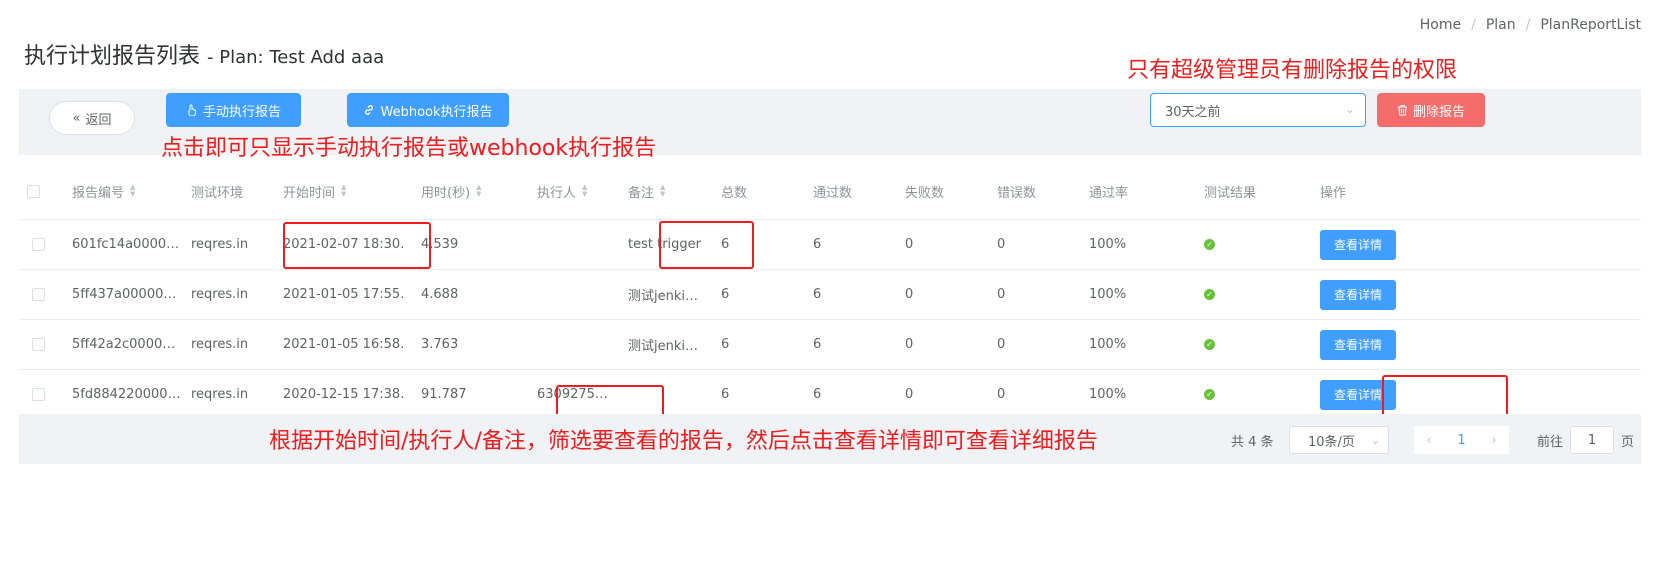  Describe the element at coordinates (241, 112) in the screenshot. I see `manual-report-filter-label: 手动执行报告` at that location.